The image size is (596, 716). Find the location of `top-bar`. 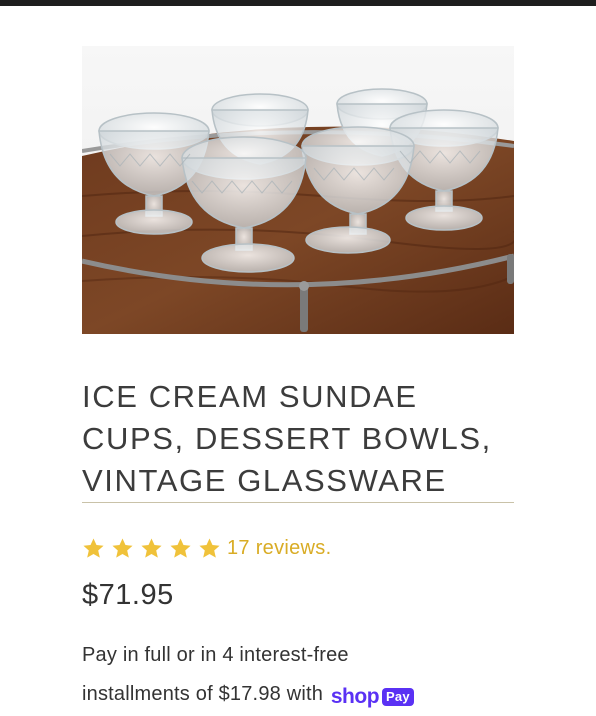

top-bar is located at coordinates (298, 3).